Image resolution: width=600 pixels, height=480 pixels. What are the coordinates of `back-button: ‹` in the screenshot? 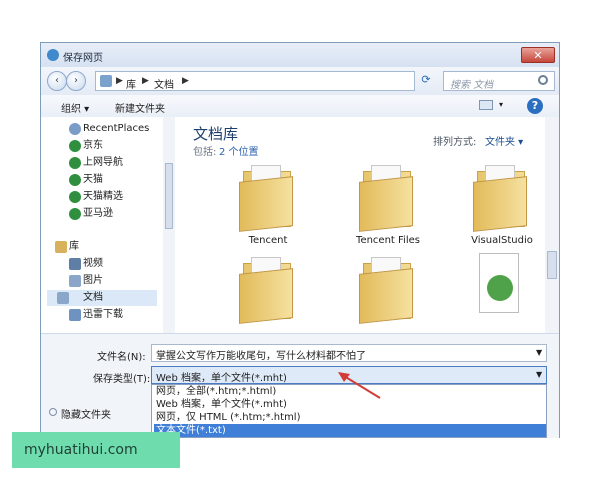 It's located at (57, 81).